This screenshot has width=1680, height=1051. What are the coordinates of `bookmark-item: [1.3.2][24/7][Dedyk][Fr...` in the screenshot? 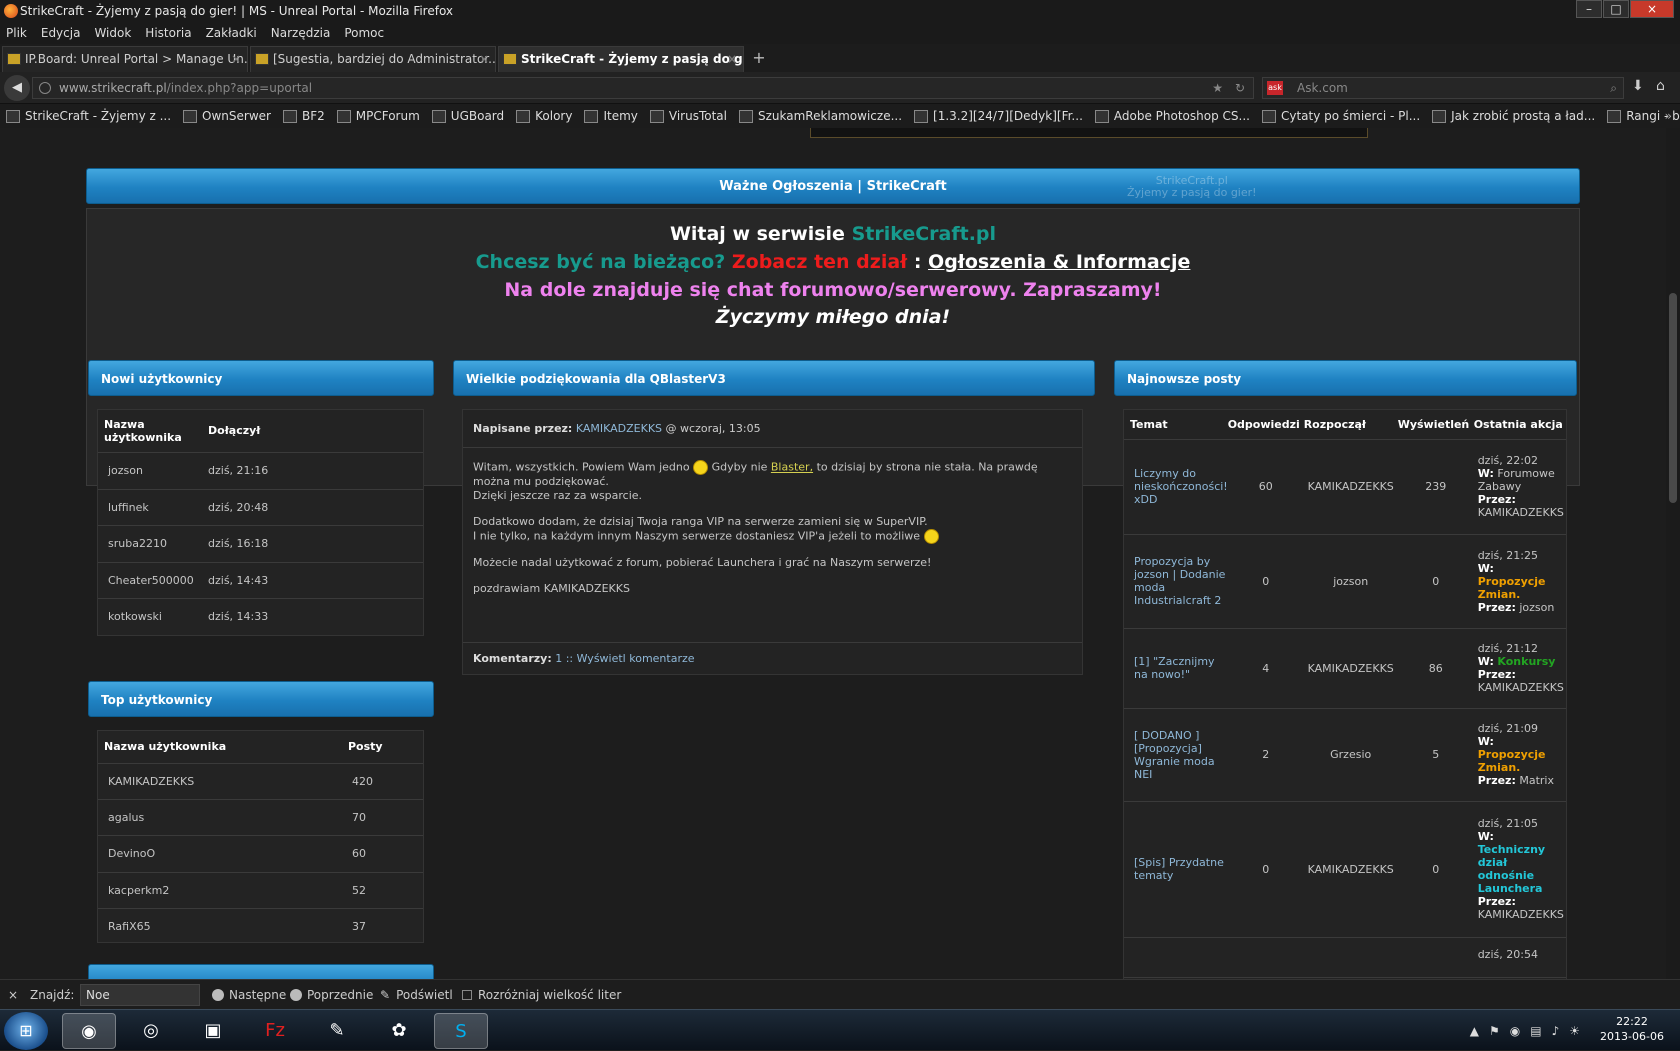 It's located at (998, 116).